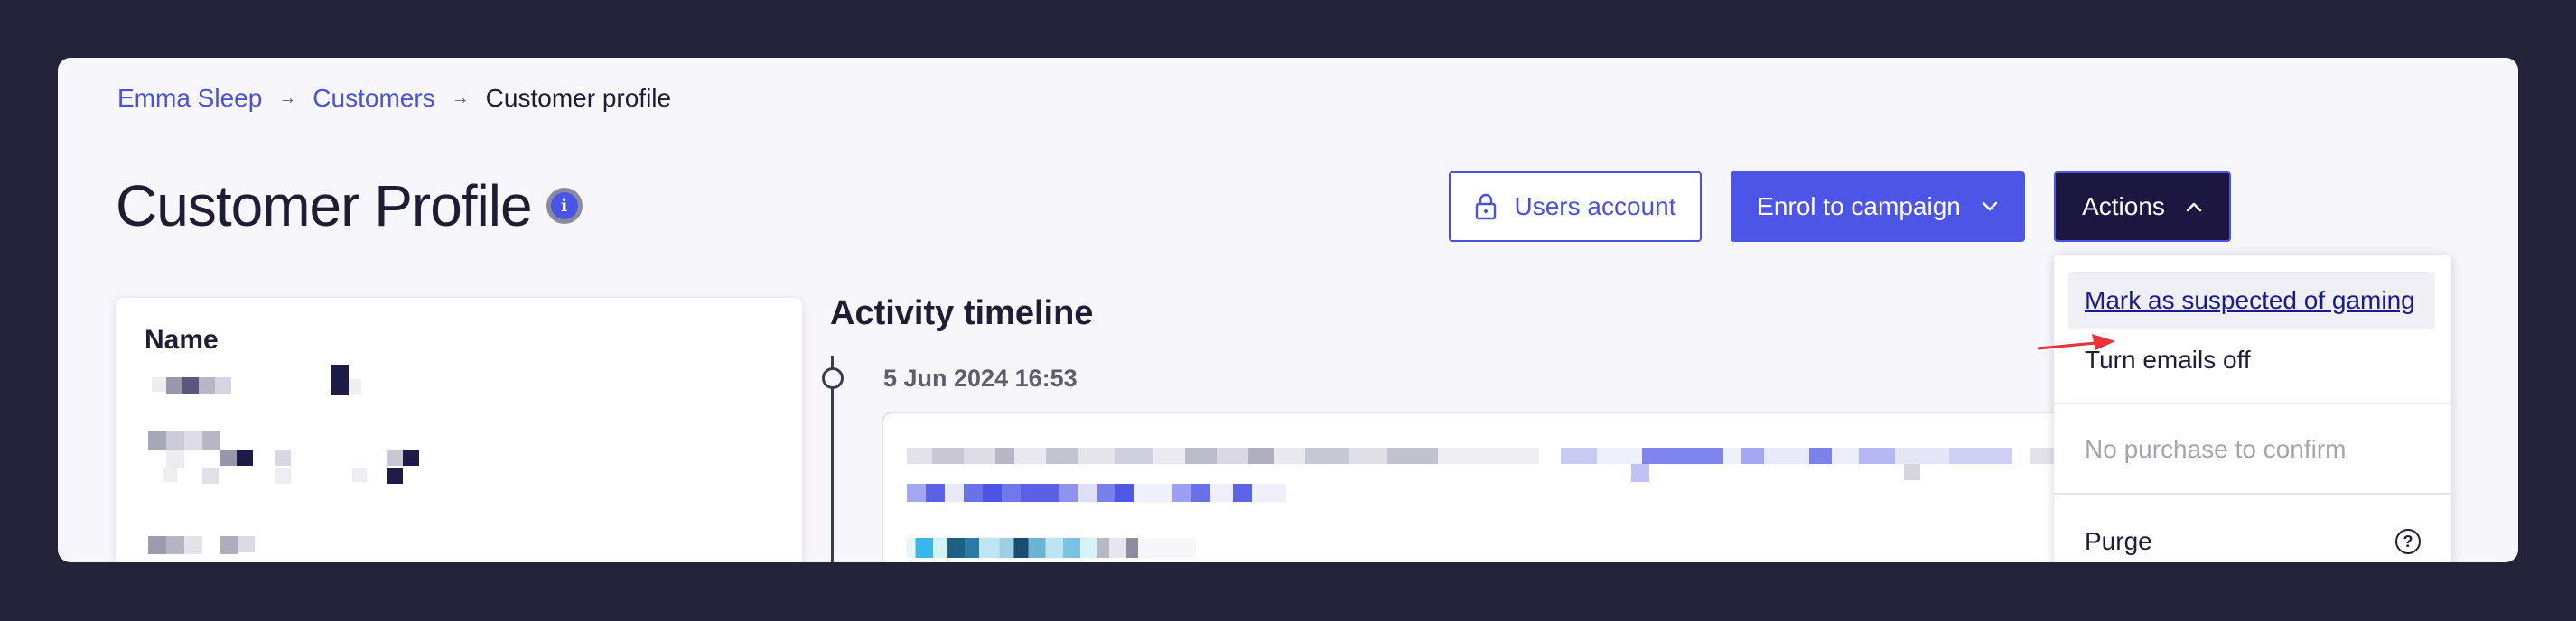 The width and height of the screenshot is (2576, 621). Describe the element at coordinates (324, 206) in the screenshot. I see `page-title: Customer Profile` at that location.